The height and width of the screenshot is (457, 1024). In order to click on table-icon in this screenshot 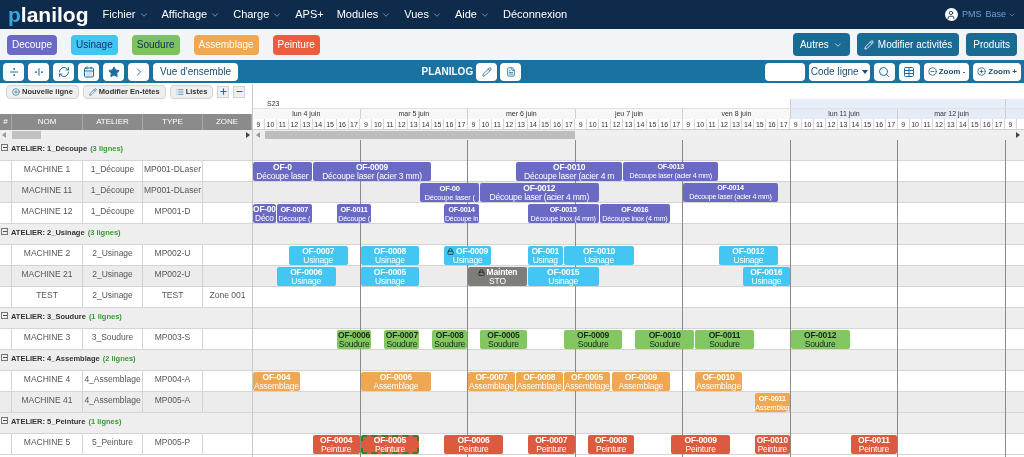, I will do `click(909, 71)`.